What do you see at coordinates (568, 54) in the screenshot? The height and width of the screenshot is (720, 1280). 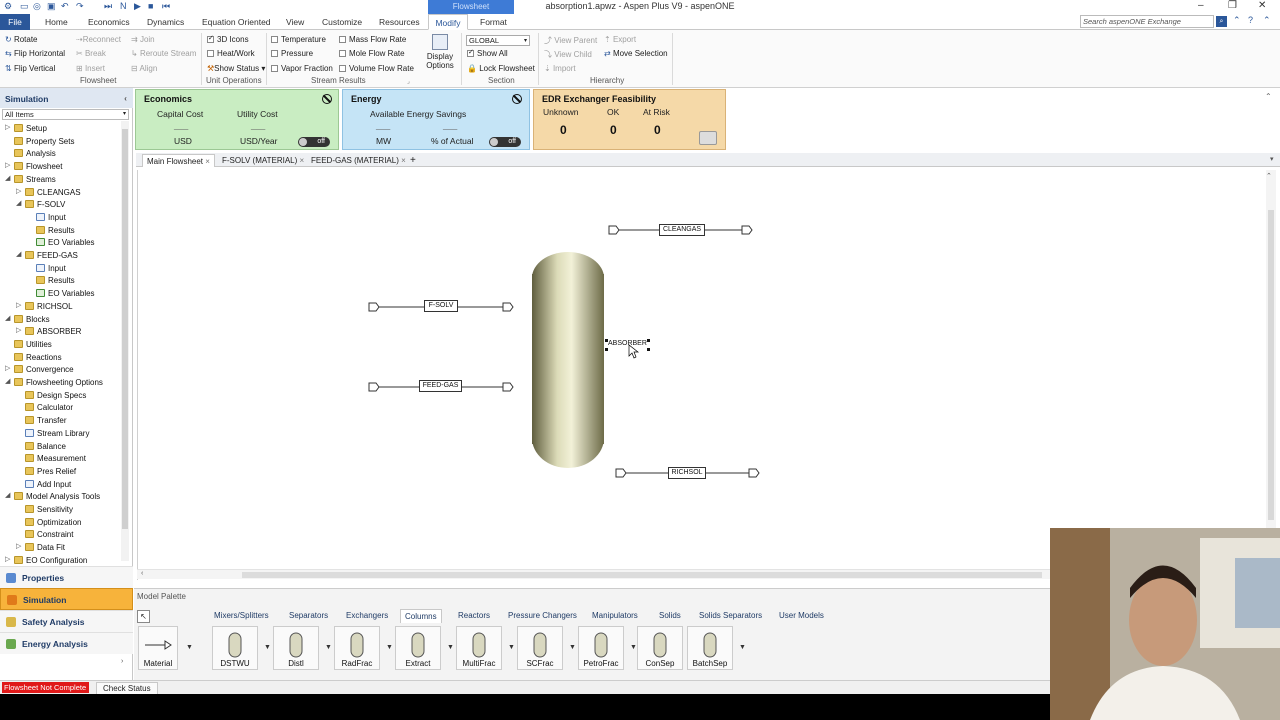 I see `view-child-button: ⤵ View Child` at bounding box center [568, 54].